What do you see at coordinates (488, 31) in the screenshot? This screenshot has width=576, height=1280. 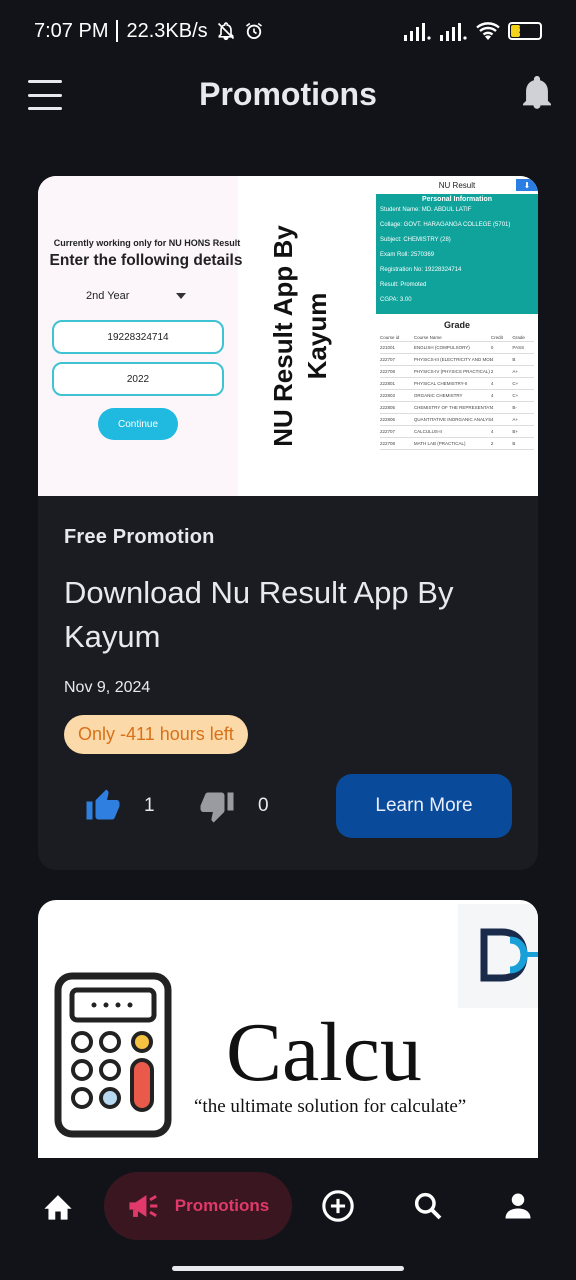 I see `wifi-icon` at bounding box center [488, 31].